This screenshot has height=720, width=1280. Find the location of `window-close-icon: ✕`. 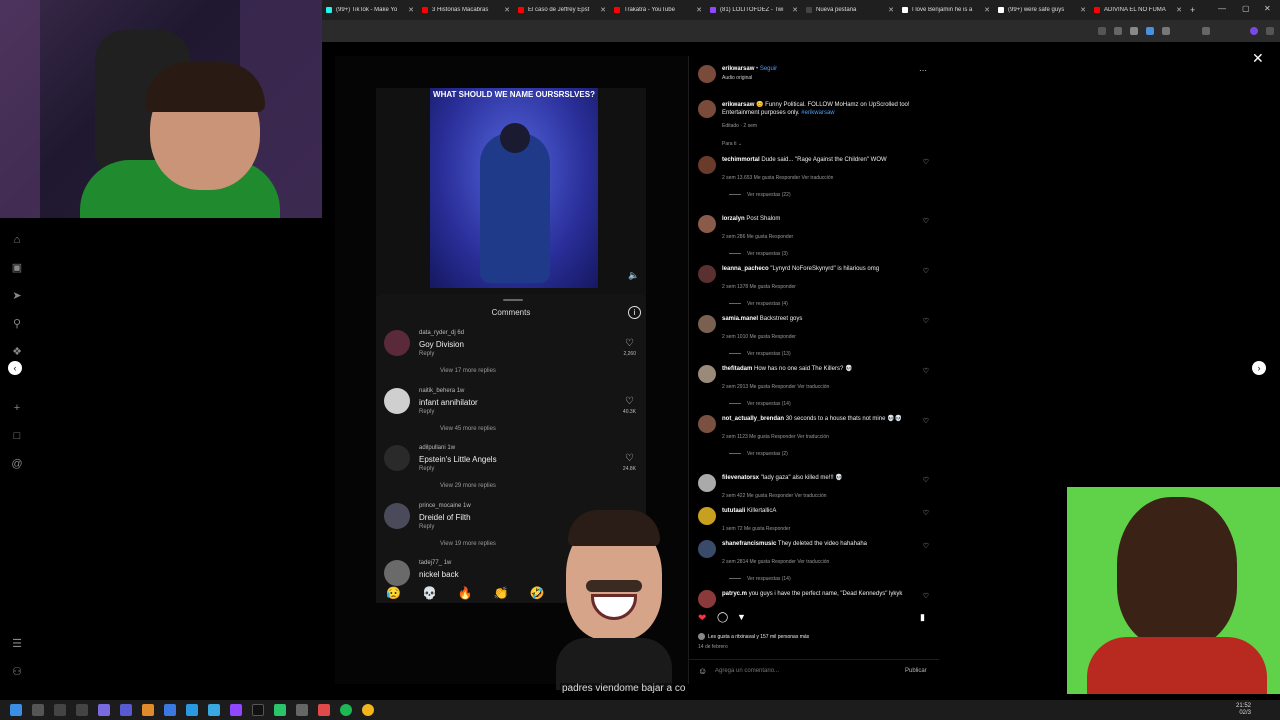

window-close-icon: ✕ is located at coordinates (1267, 8).